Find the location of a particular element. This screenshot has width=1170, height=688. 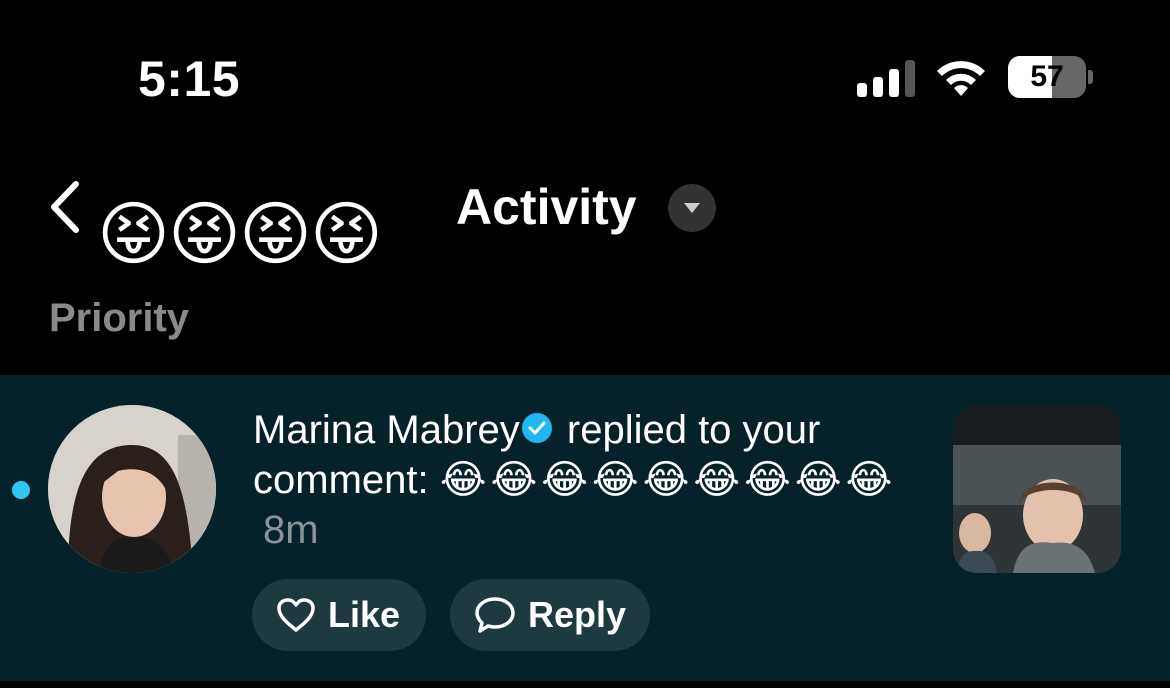

user-name: Marina Mabrey is located at coordinates (386, 430).